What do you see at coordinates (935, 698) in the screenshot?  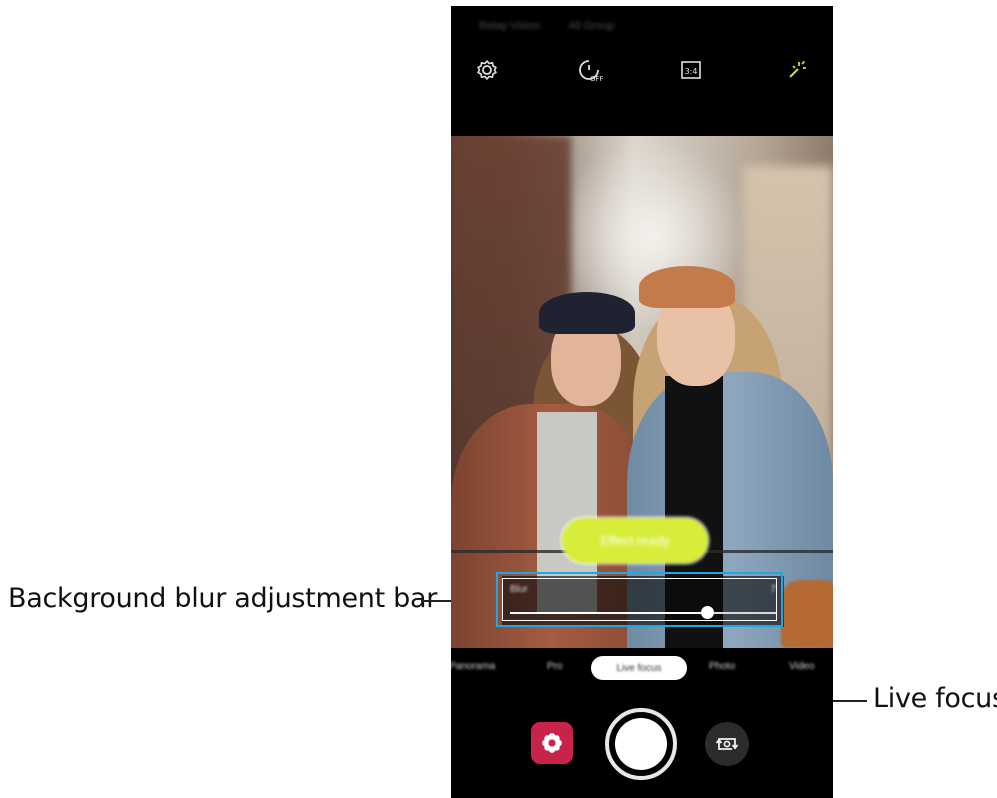 I see `callout-live-focus-label: Live focus` at bounding box center [935, 698].